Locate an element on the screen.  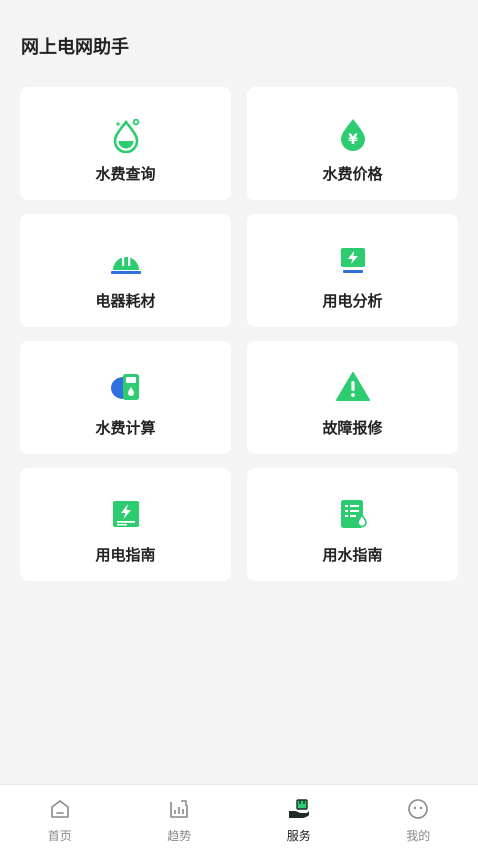
card-fault-repair: 故障报修 is located at coordinates (352, 397).